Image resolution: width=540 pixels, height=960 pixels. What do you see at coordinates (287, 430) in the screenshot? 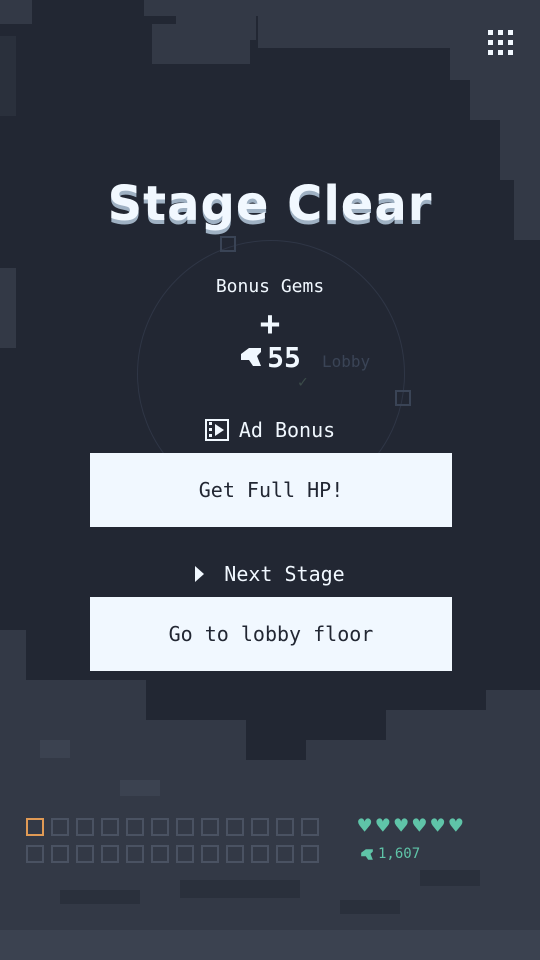
I see `ad-bonus-text: Ad Bonus` at bounding box center [287, 430].